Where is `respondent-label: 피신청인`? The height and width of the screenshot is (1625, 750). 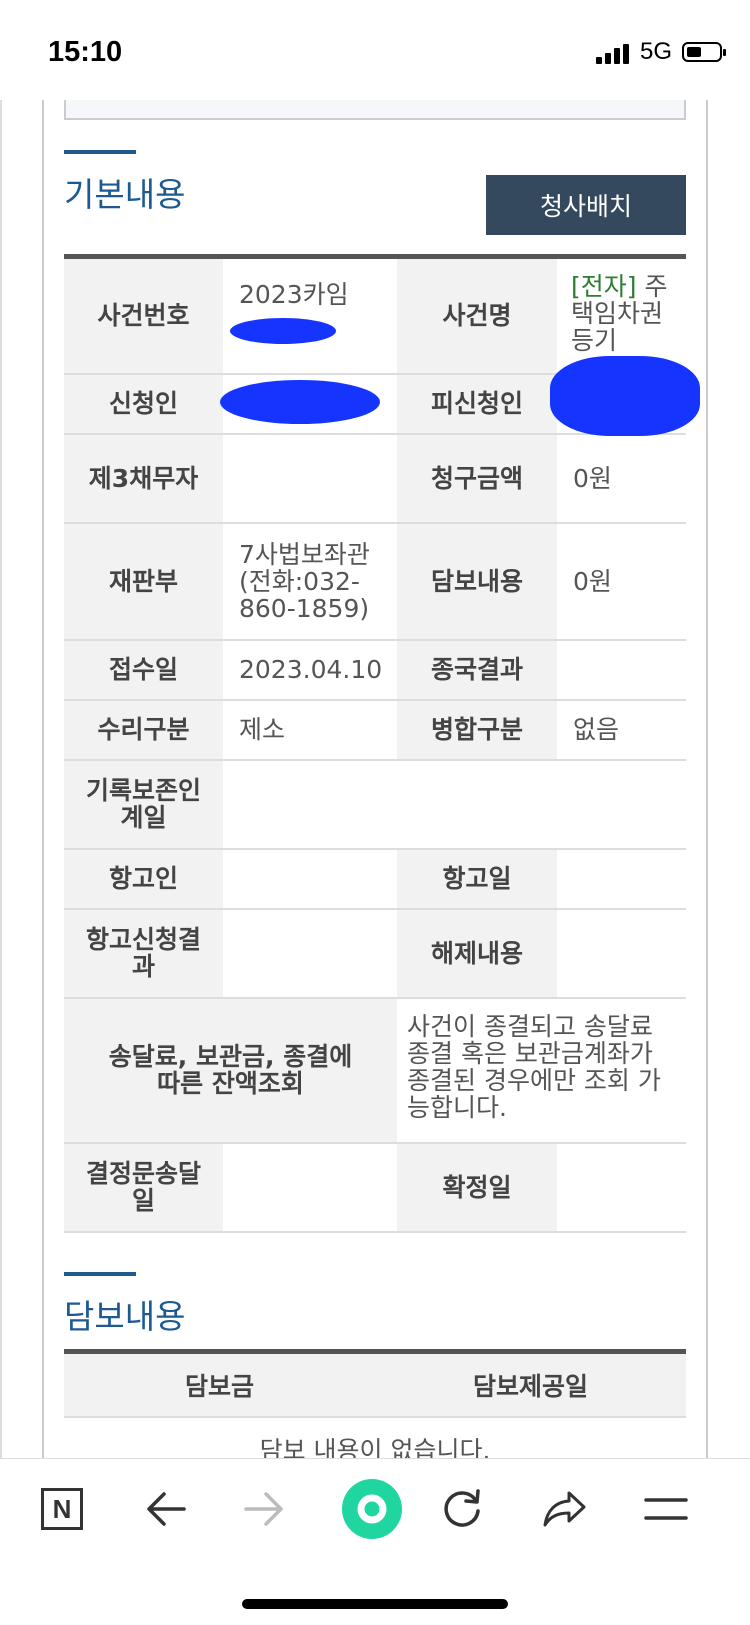
respondent-label: 피신청인 is located at coordinates (477, 404).